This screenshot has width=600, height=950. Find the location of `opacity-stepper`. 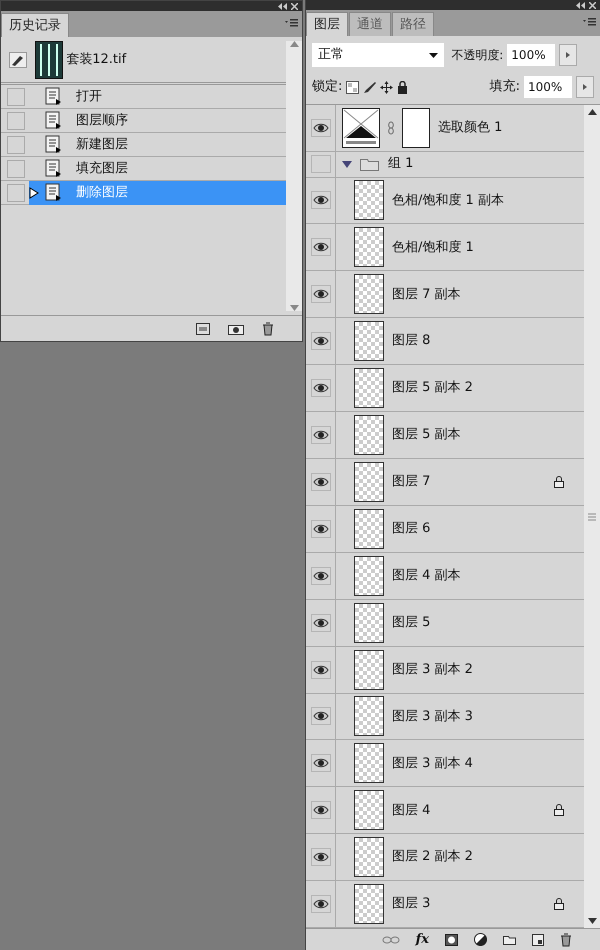

opacity-stepper is located at coordinates (568, 55).